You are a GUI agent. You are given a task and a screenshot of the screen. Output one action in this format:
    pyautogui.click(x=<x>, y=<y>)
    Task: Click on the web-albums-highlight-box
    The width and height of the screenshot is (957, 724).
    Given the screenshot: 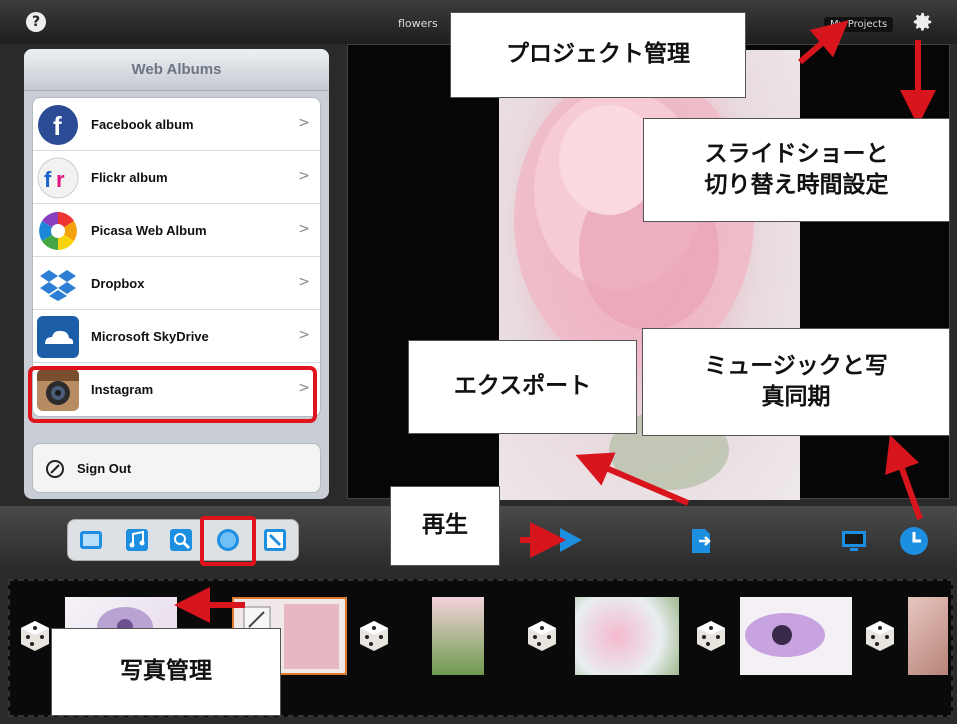 What is the action you would take?
    pyautogui.click(x=228, y=541)
    